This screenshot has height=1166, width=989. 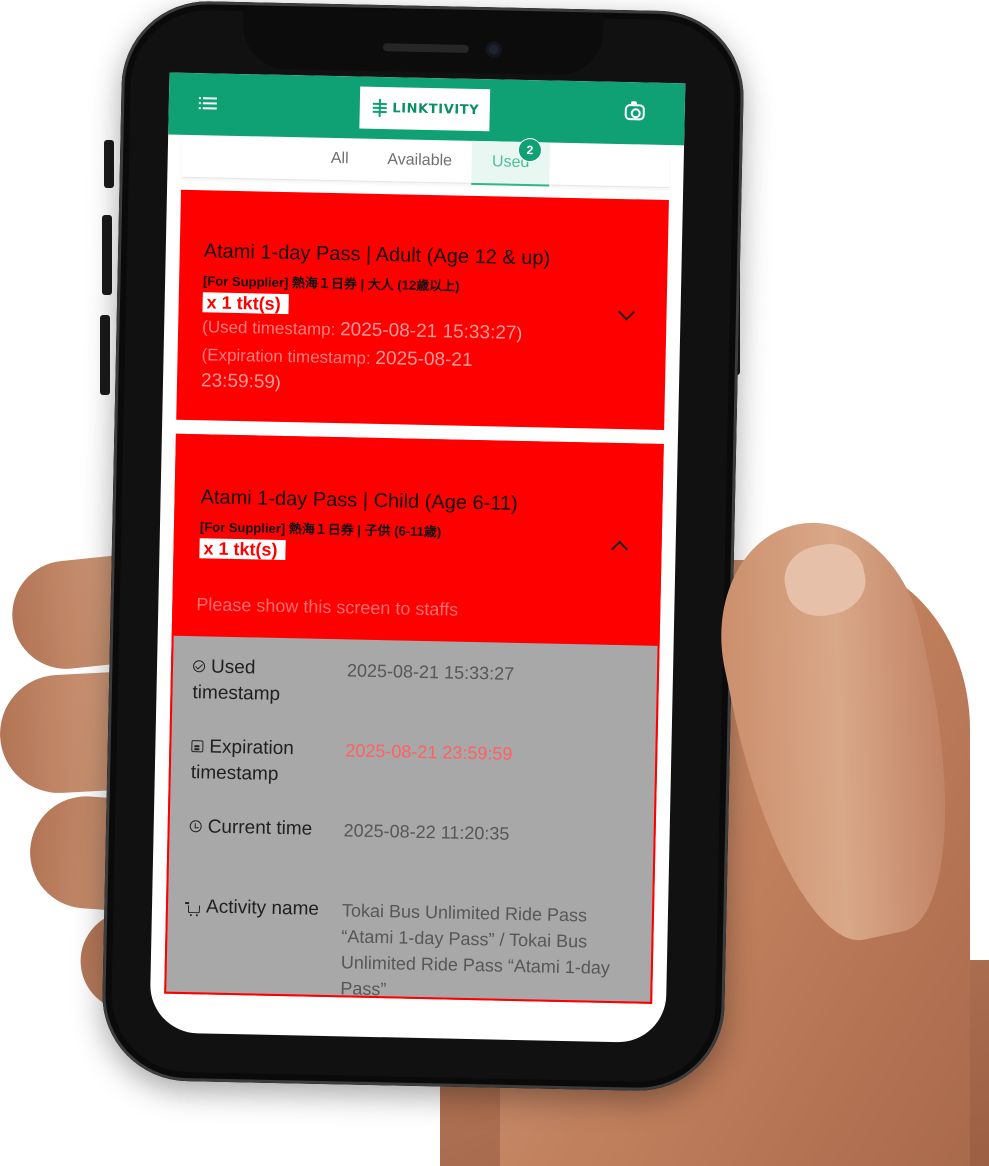 I want to click on phone-silent-switch, so click(x=109, y=164).